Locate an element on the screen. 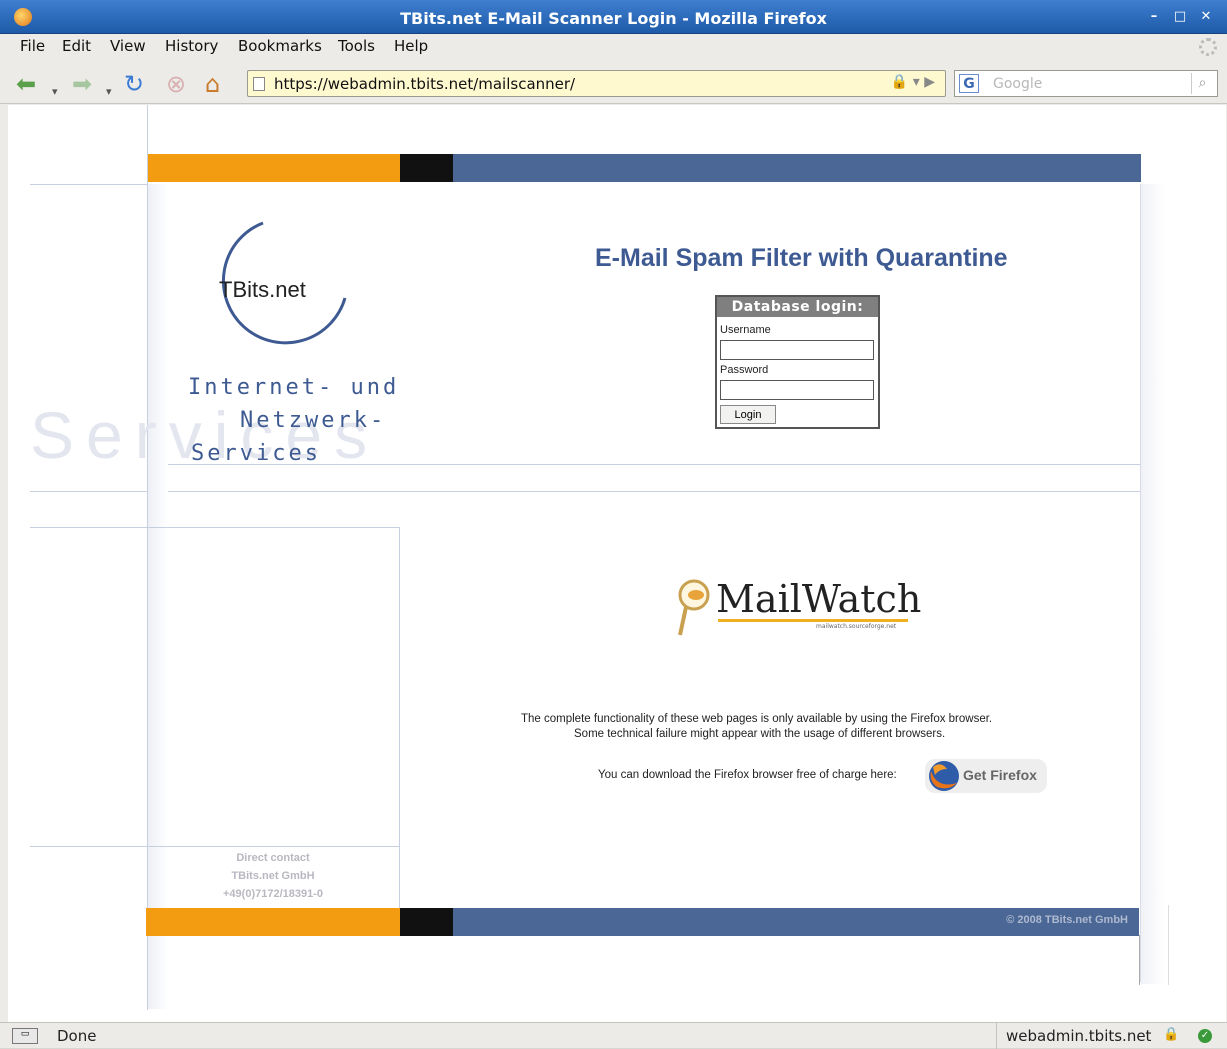 Image resolution: width=1227 pixels, height=1049 pixels. search-box: G Google ⌕ is located at coordinates (1086, 83).